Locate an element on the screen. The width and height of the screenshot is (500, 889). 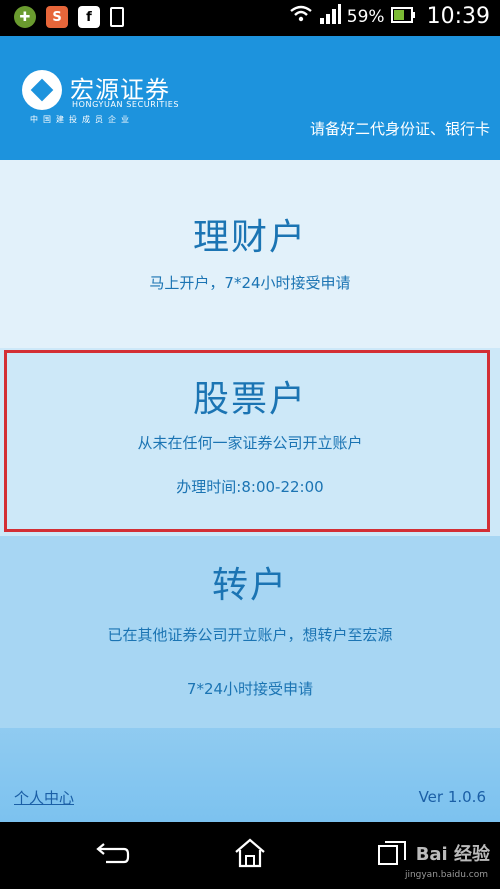
status-bar: ✚ S f 59% 10:39 is located at coordinates (250, 18).